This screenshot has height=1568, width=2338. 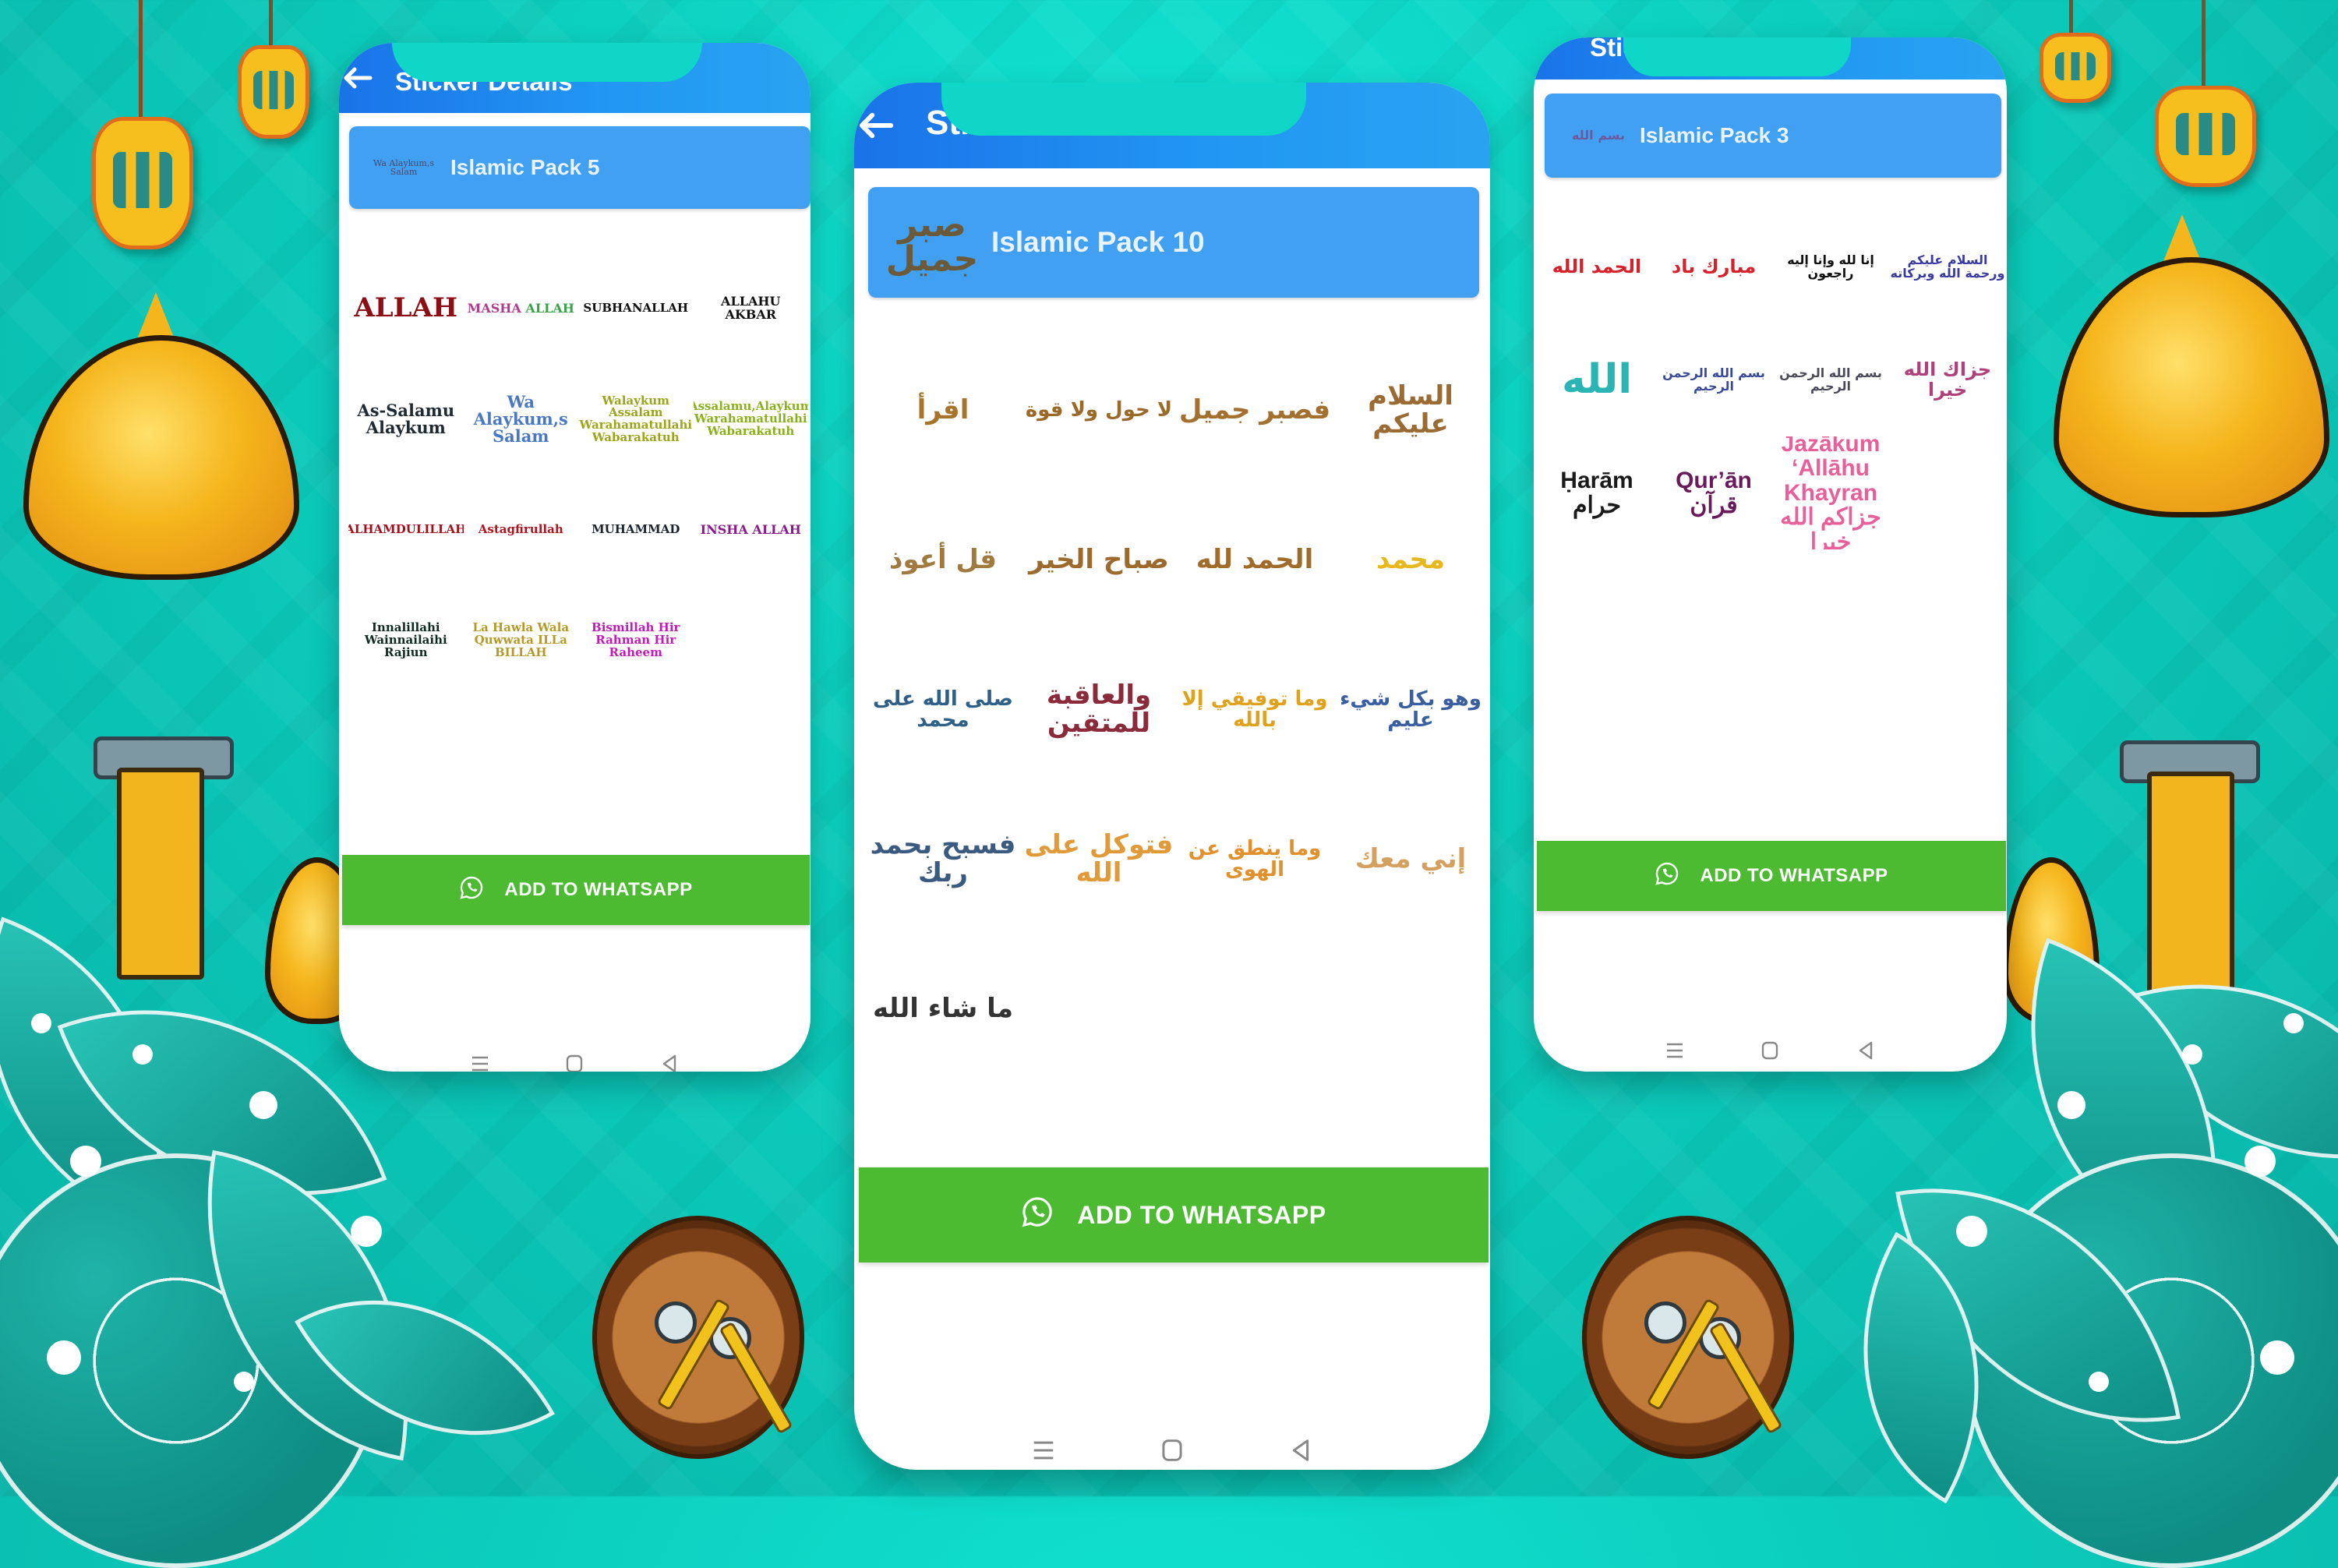 What do you see at coordinates (1411, 560) in the screenshot?
I see `sticker-item: محمد` at bounding box center [1411, 560].